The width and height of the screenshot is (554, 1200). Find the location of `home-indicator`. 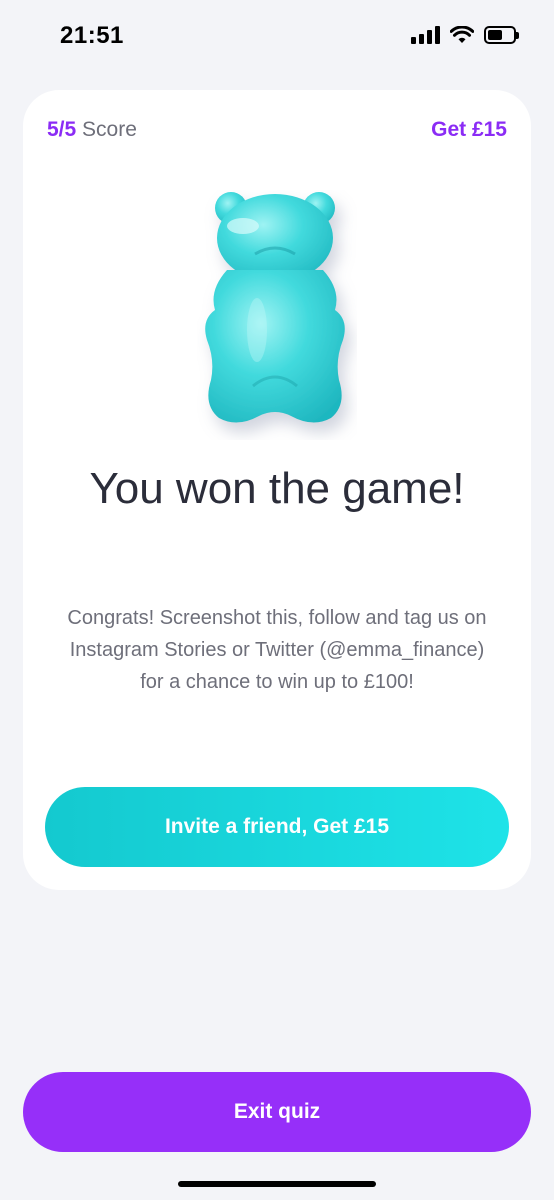

home-indicator is located at coordinates (277, 1184).